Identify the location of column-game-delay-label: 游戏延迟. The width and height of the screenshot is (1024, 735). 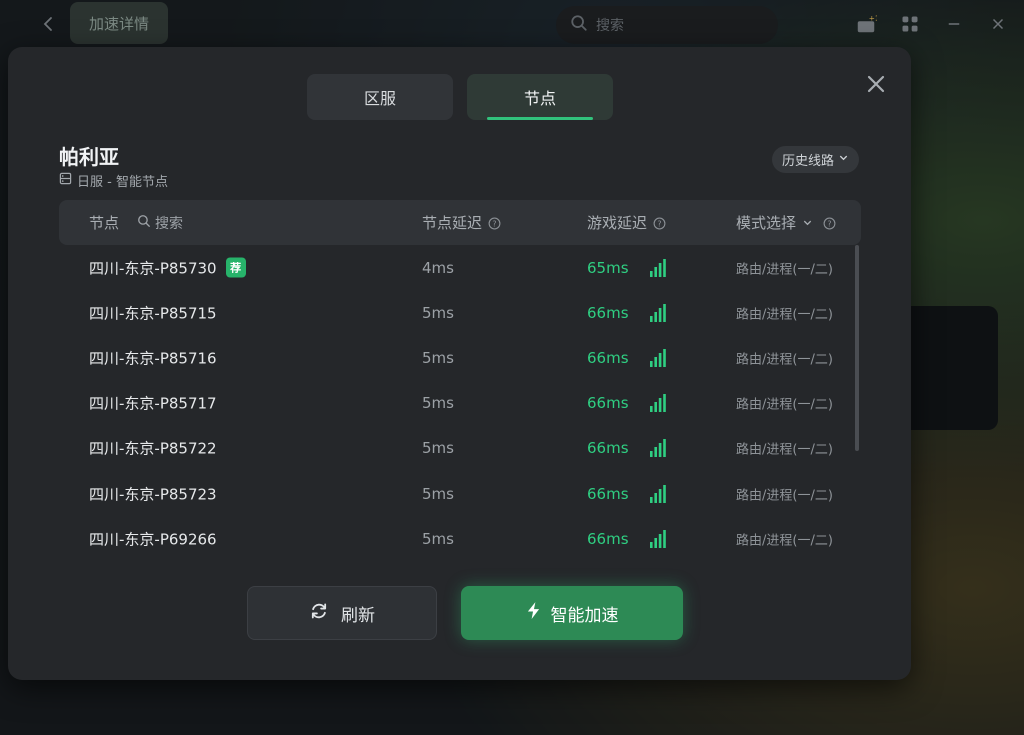
(617, 223).